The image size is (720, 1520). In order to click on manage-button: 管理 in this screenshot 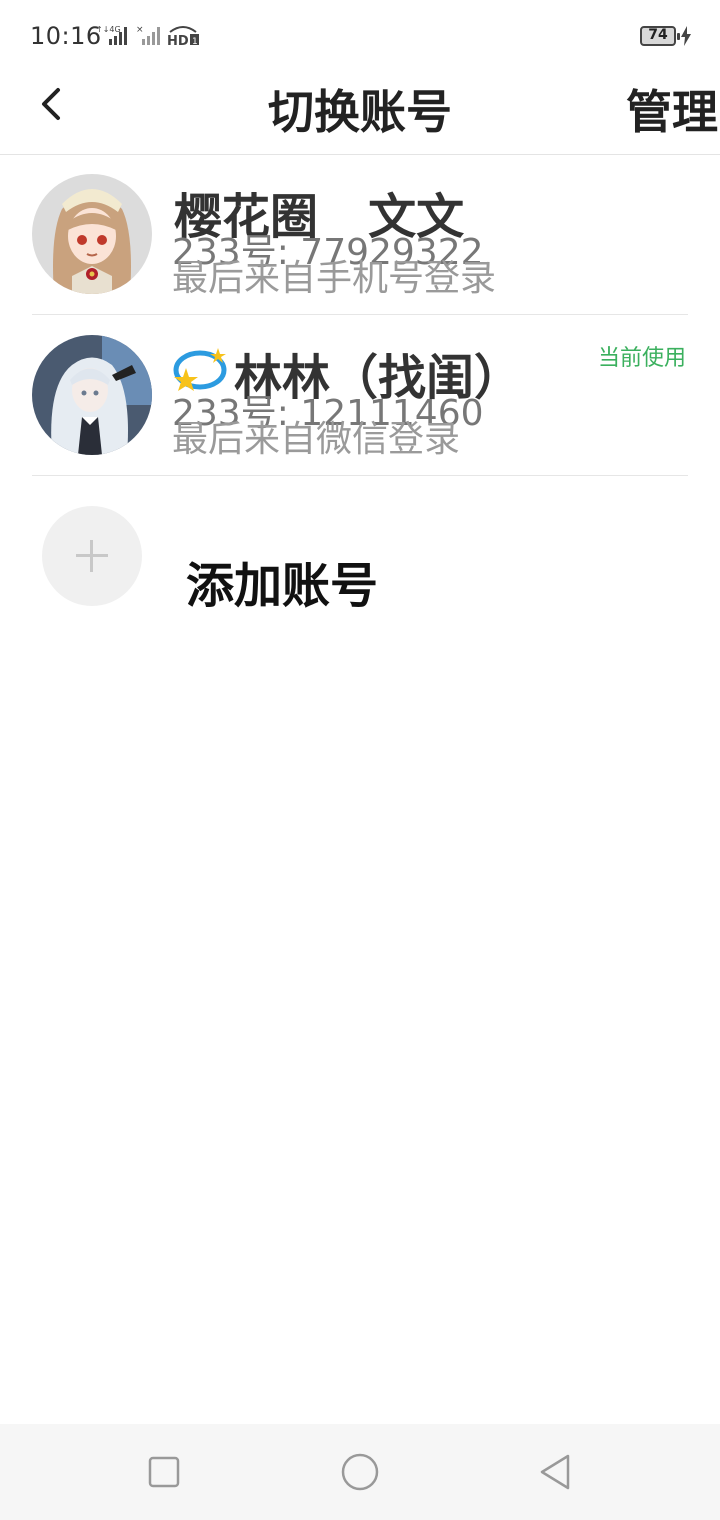, I will do `click(672, 109)`.